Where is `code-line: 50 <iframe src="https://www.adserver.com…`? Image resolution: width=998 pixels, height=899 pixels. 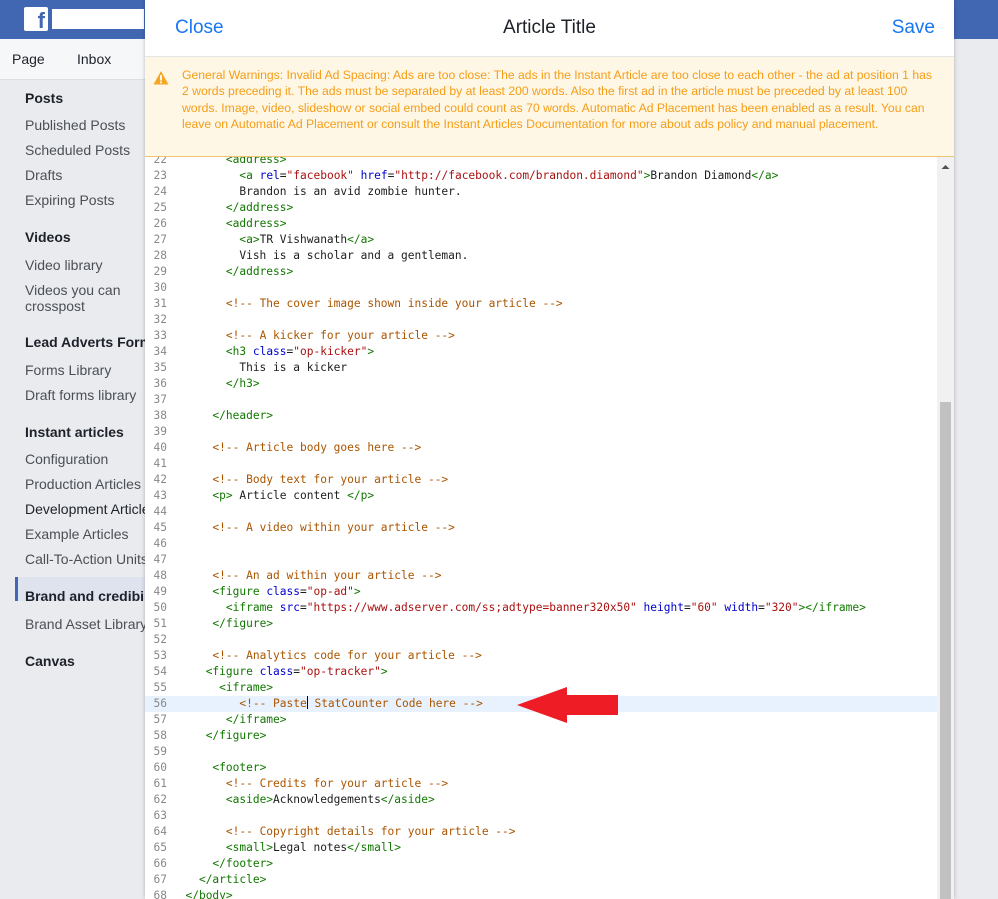 code-line: 50 <iframe src="https://www.adserver.com… is located at coordinates (541, 608).